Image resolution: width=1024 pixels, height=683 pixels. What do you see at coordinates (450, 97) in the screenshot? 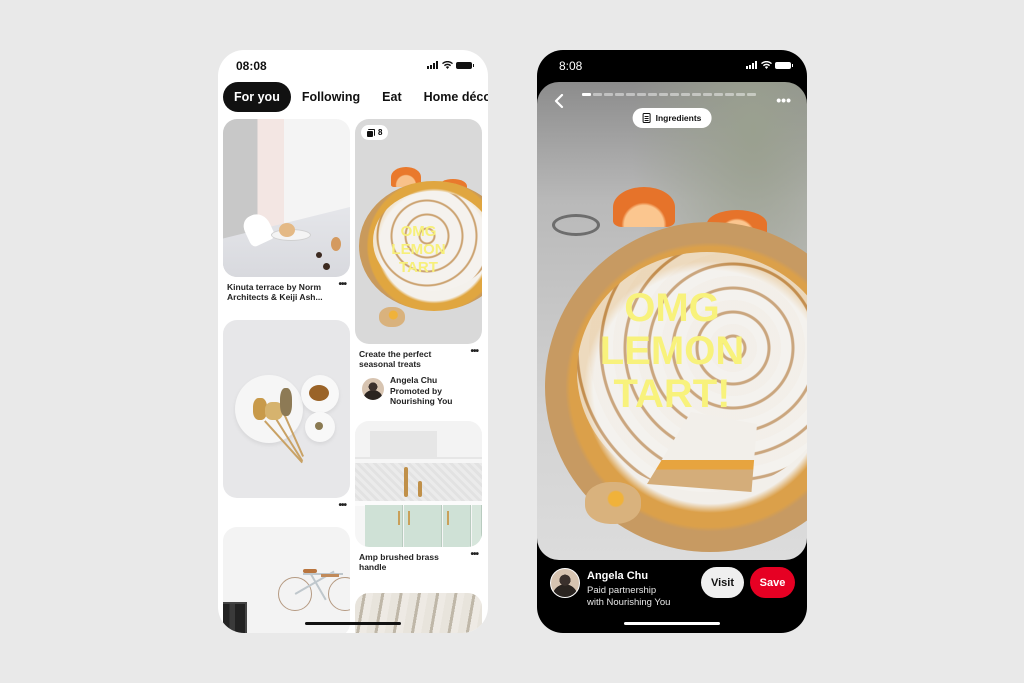
I see `tab-home-decor: Home décor` at bounding box center [450, 97].